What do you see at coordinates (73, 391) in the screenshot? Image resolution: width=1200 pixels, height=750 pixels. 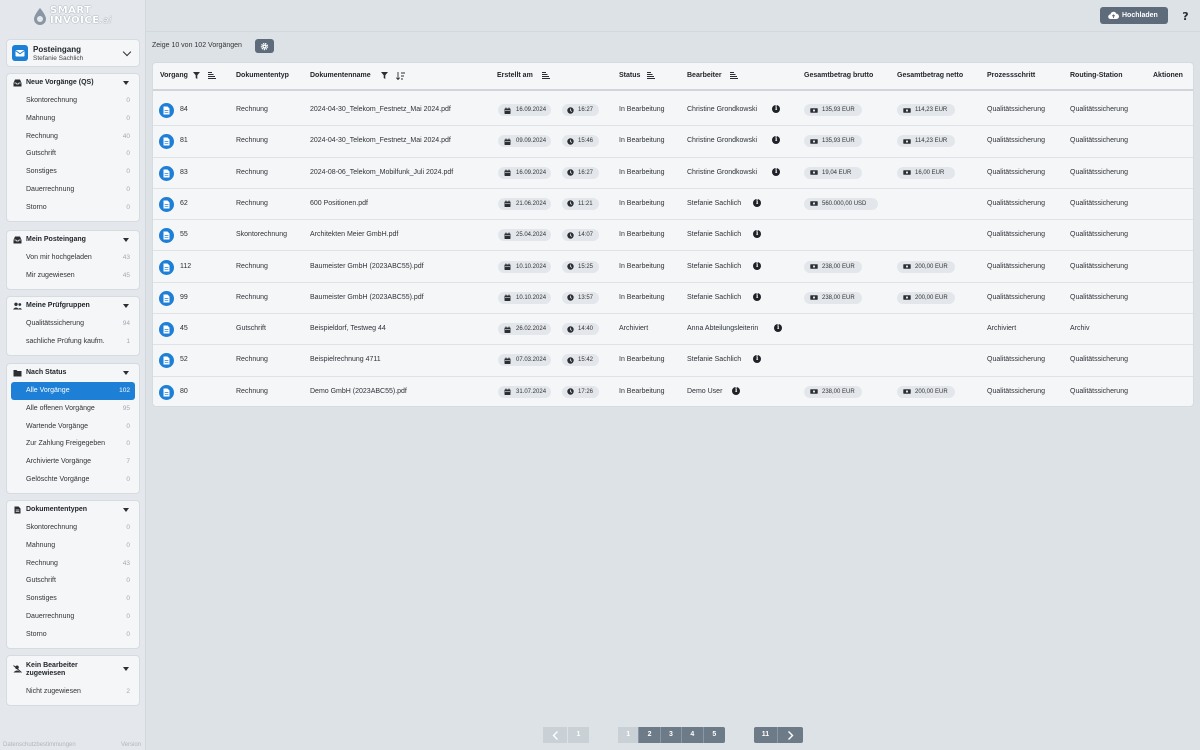 I see `sidebar-item: Alle Vorgänge 102` at bounding box center [73, 391].